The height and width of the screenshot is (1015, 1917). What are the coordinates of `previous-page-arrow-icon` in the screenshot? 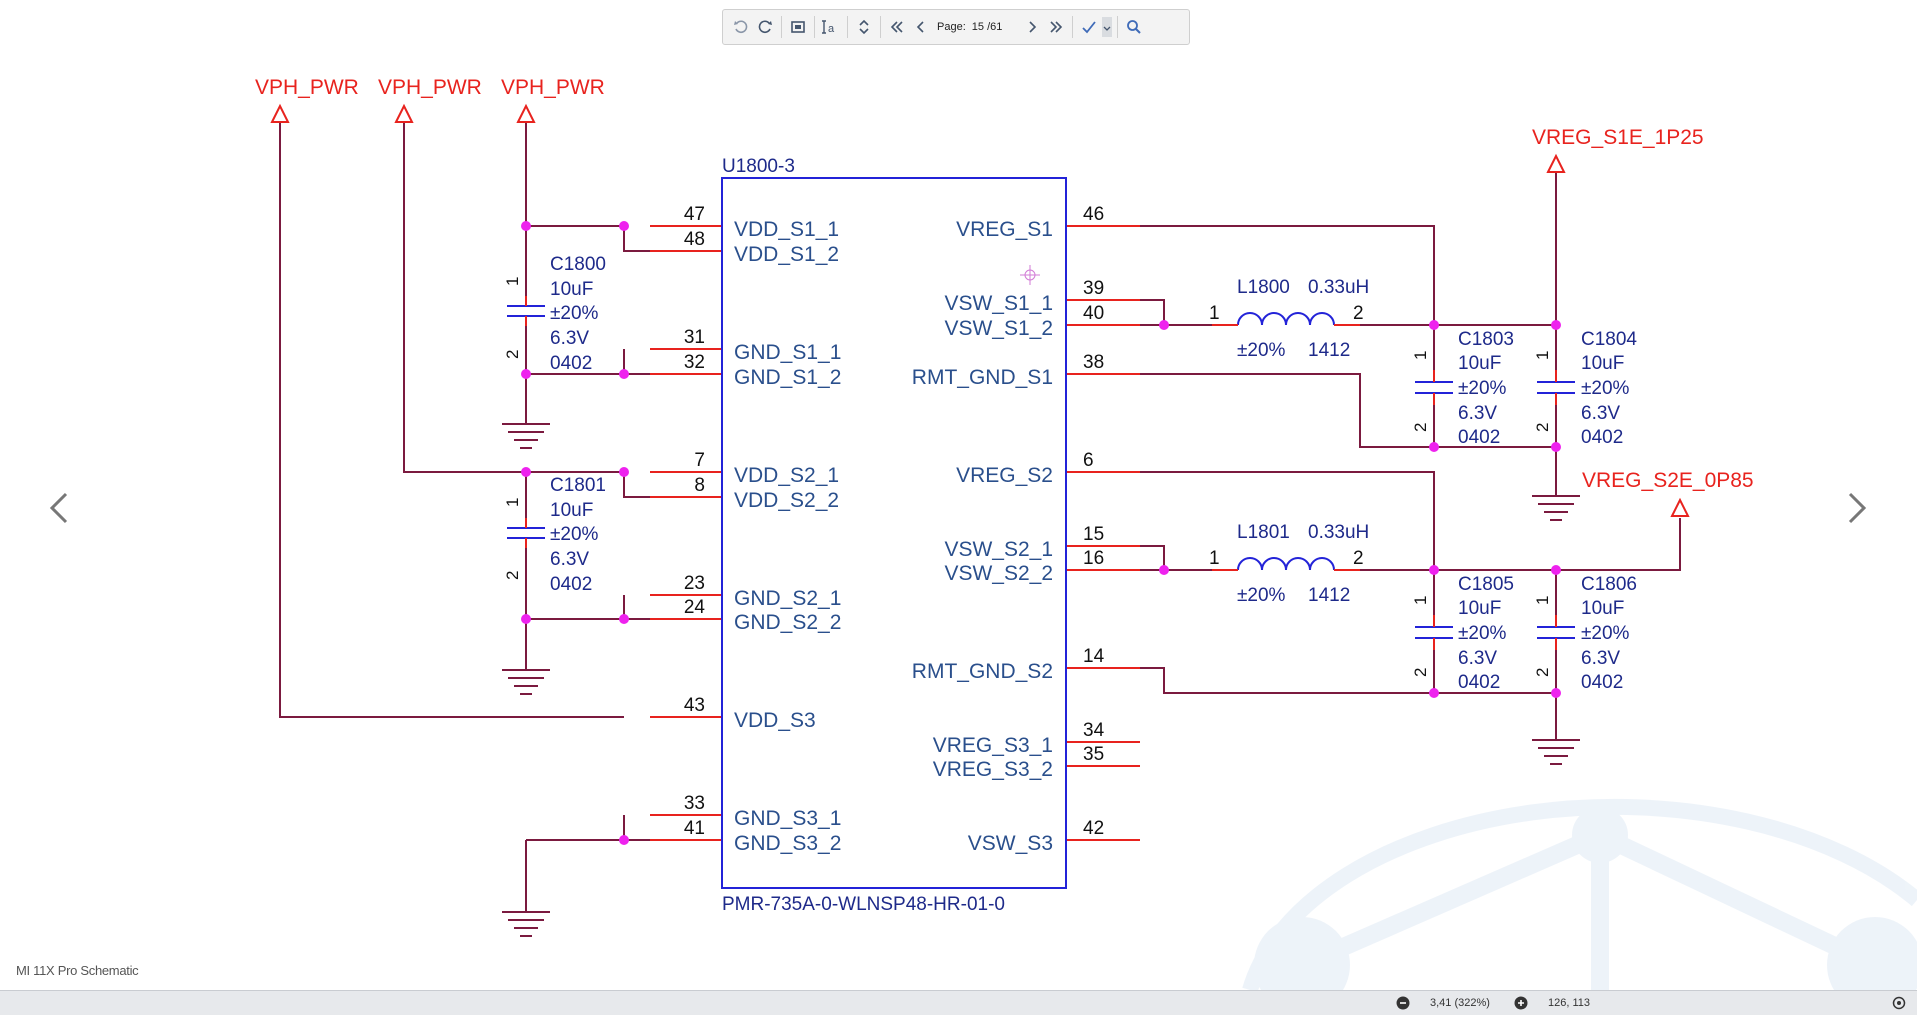 It's located at (60, 508).